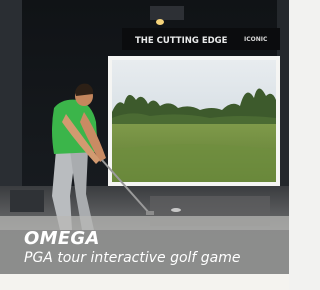  Describe the element at coordinates (167, 13) in the screenshot. I see `ceiling-light` at that location.